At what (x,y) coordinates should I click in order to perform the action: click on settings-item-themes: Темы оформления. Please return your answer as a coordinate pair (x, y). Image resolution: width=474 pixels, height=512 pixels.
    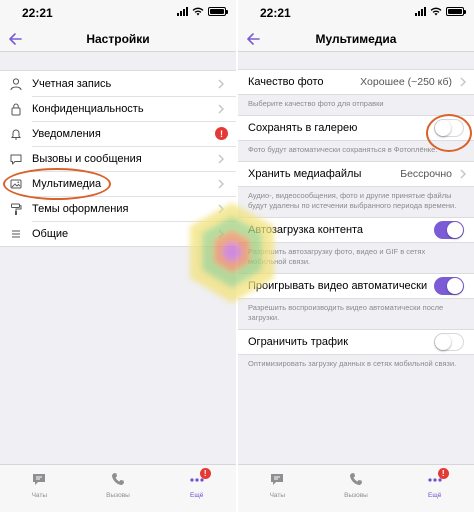
    Looking at the image, I should click on (118, 208).